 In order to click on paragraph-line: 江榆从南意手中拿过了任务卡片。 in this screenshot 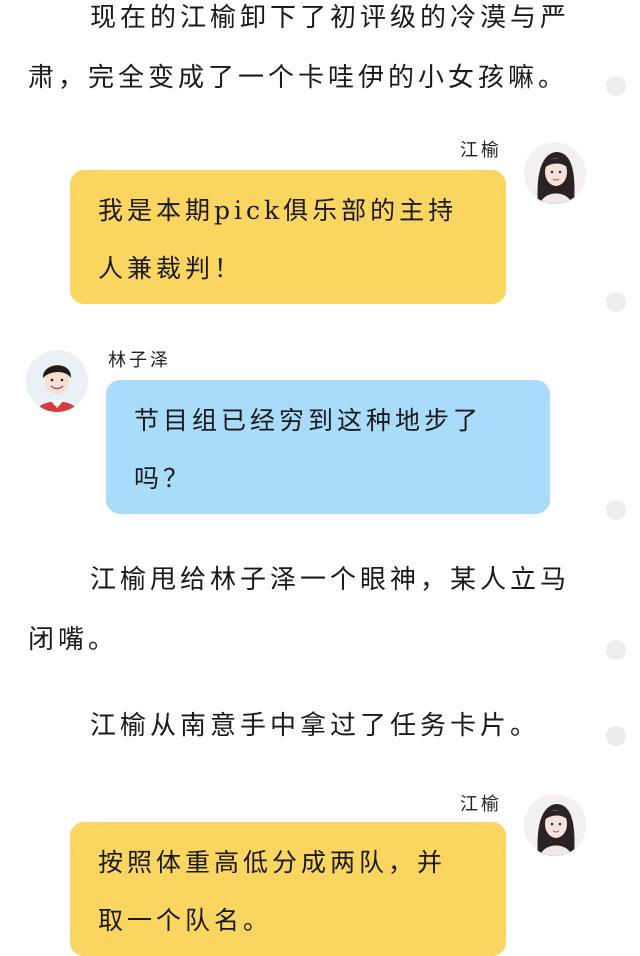, I will do `click(315, 726)`.